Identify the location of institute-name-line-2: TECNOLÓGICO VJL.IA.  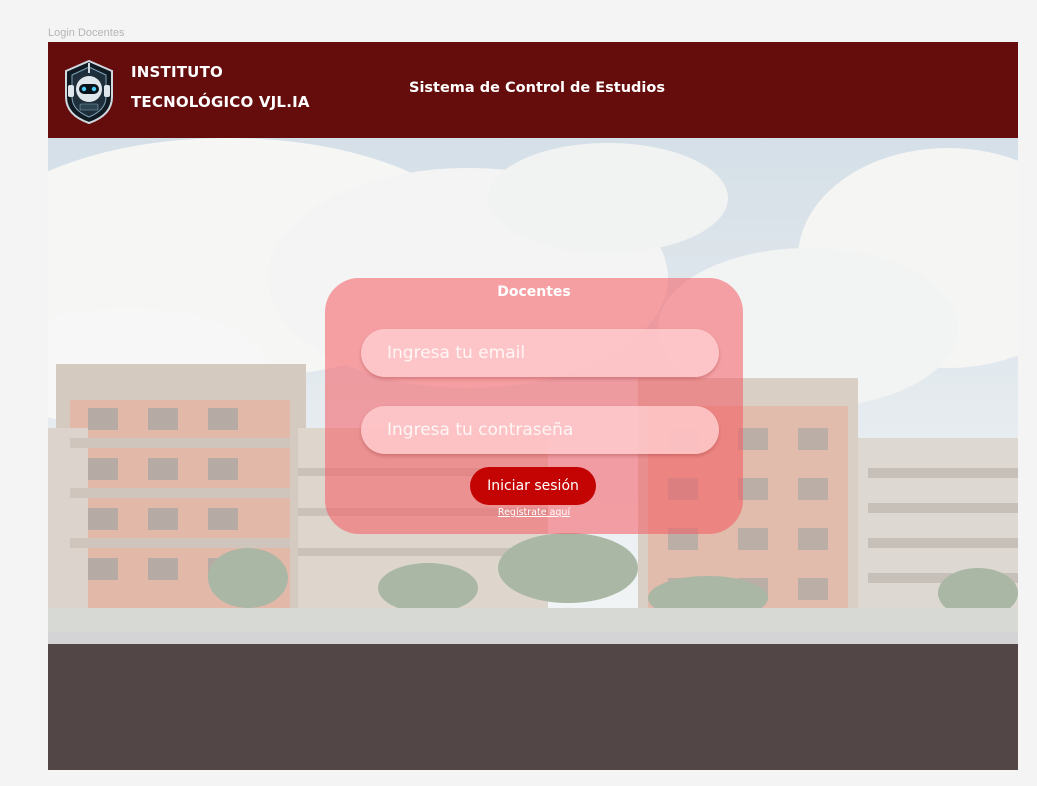
(220, 102).